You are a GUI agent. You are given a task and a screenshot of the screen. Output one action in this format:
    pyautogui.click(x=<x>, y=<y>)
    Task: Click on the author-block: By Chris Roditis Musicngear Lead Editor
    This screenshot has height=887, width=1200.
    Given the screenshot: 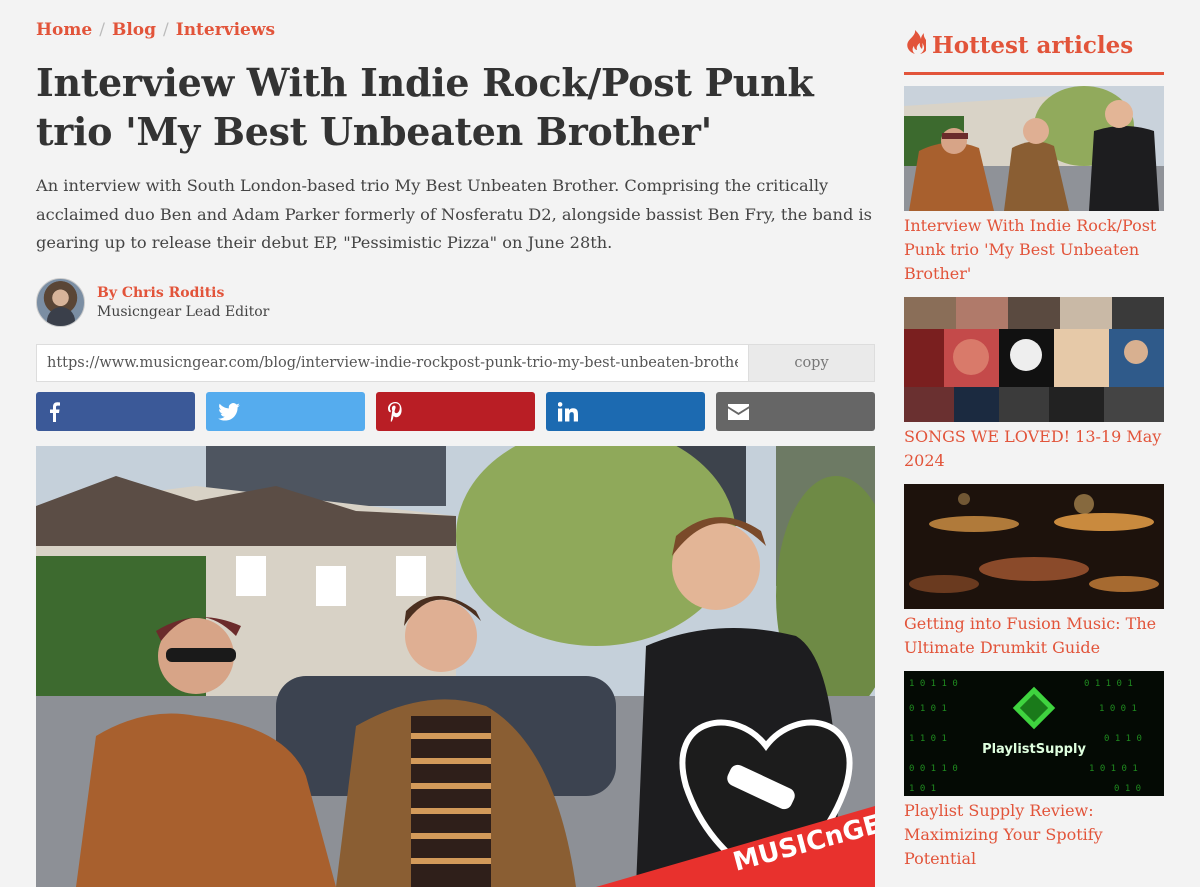 What is the action you would take?
    pyautogui.click(x=152, y=302)
    